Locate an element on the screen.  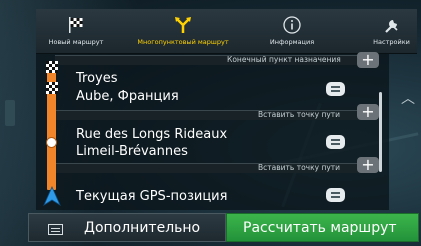
tab-multipoint-route: Многопунктовый маршрут is located at coordinates (183, 31).